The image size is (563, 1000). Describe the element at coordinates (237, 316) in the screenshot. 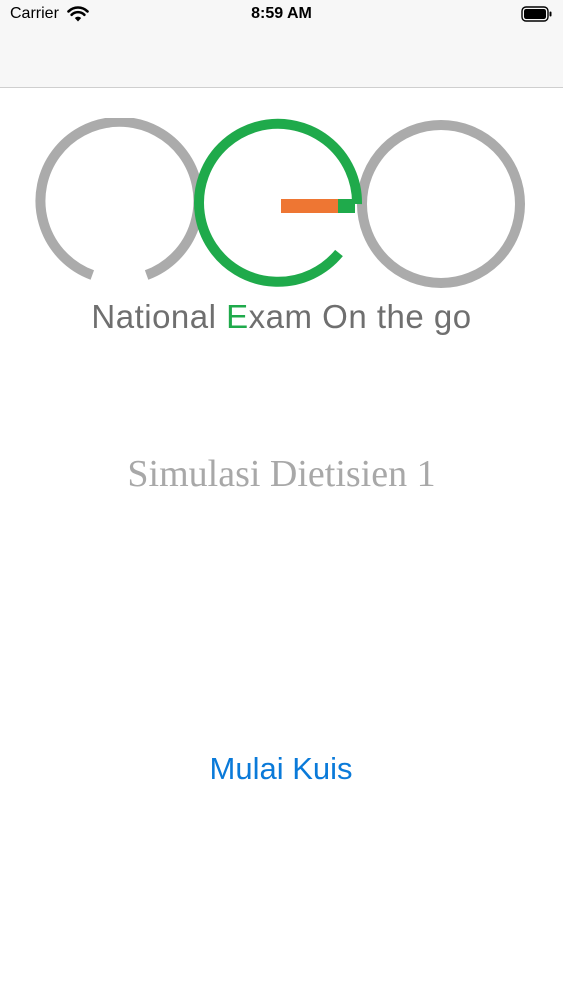

I see `tagline-accent: E` at that location.